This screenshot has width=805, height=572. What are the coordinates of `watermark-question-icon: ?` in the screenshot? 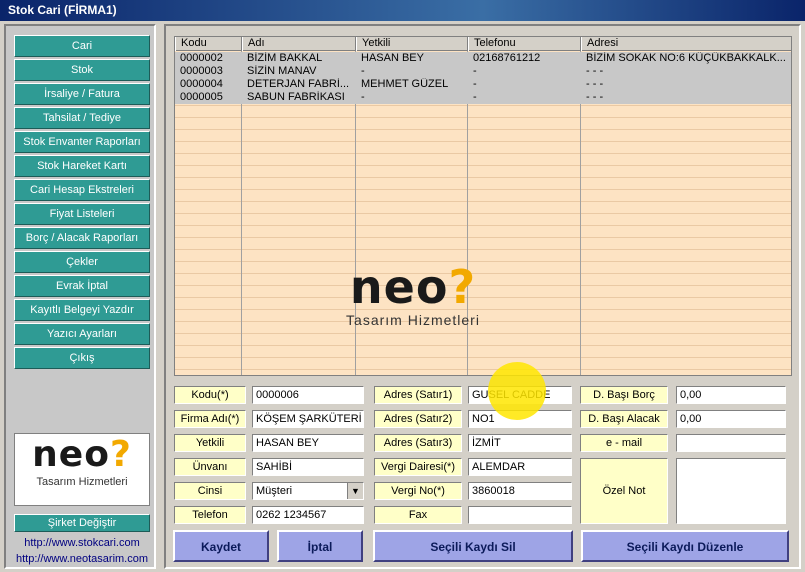 It's located at (462, 287).